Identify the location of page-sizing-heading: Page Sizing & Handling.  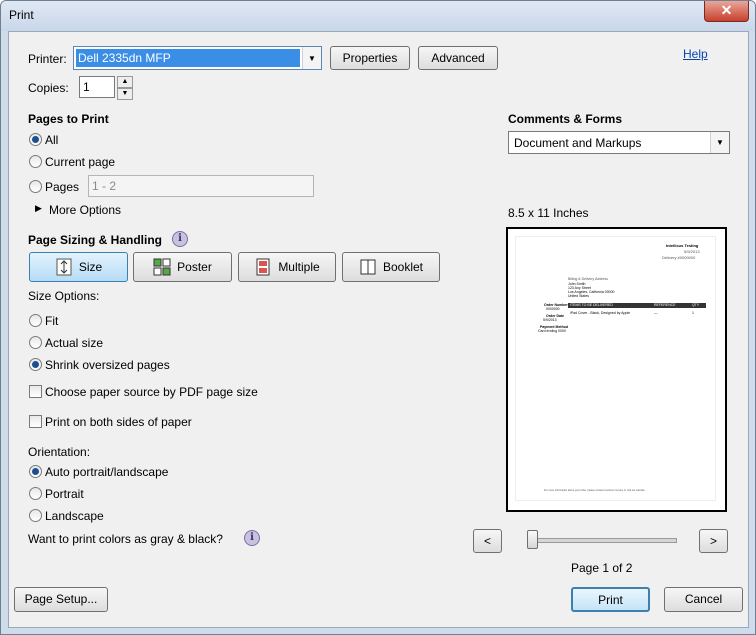
(95, 240).